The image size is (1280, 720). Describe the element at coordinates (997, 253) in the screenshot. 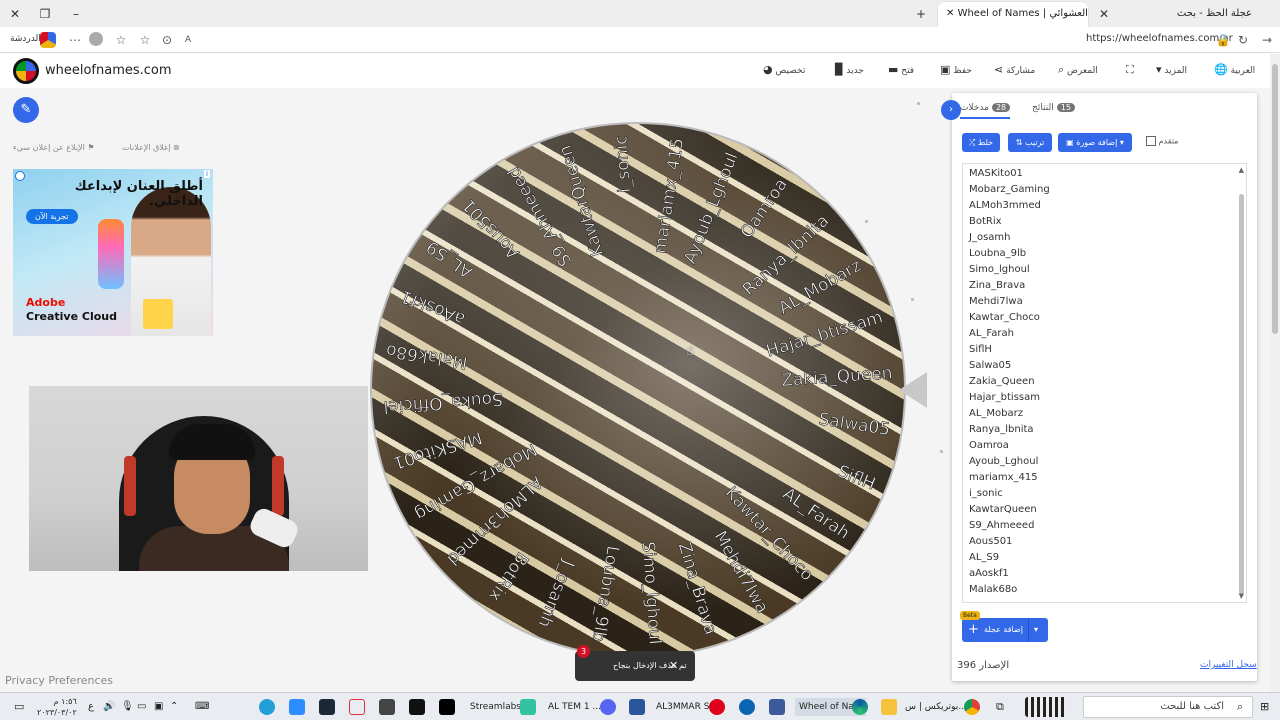

I see `entry-item: Loubna_9lb` at that location.